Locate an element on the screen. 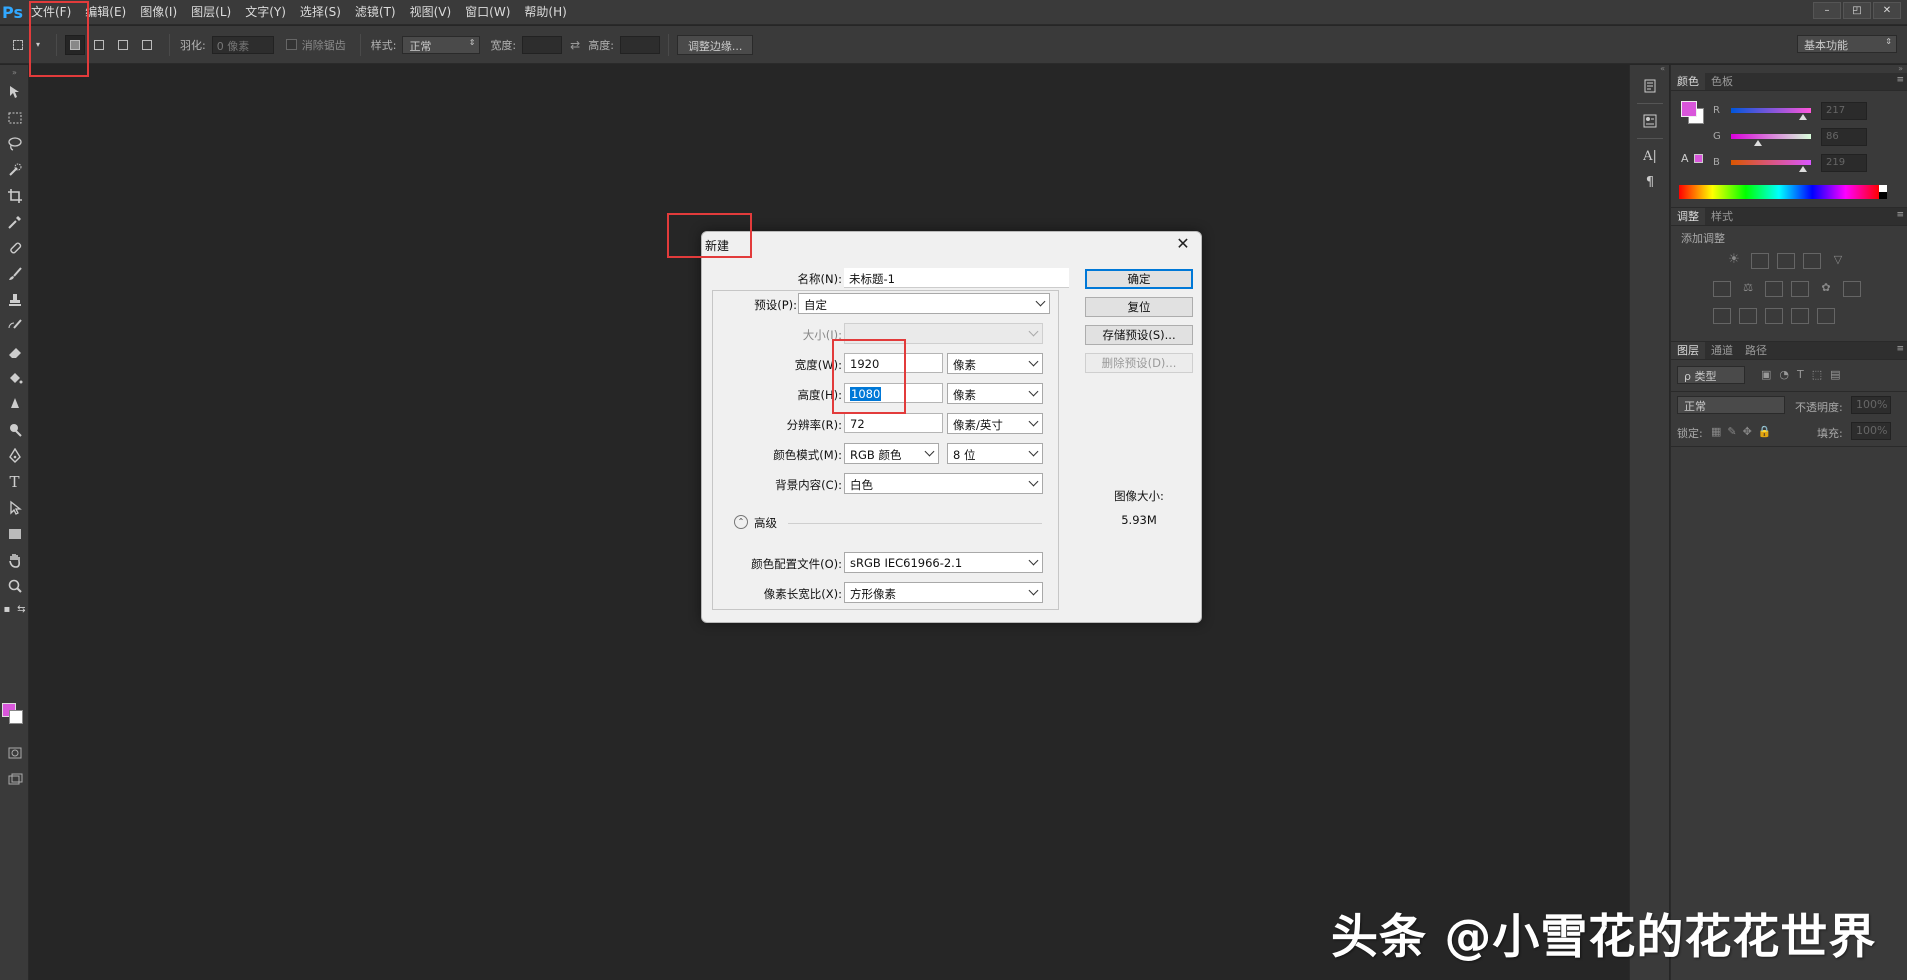 This screenshot has height=980, width=1907. tab-adjustments: 调整 is located at coordinates (1688, 216).